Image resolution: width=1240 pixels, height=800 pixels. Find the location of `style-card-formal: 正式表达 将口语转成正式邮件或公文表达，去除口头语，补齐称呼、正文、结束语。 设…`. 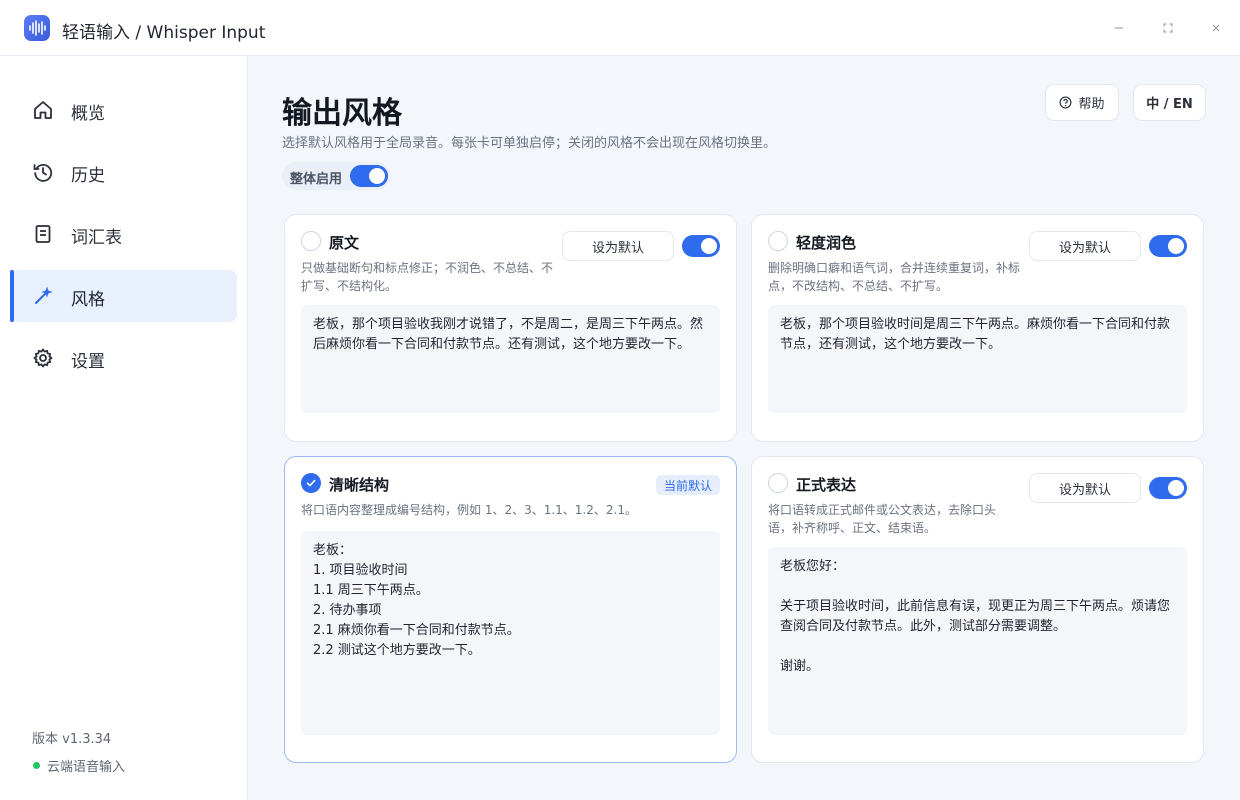

style-card-formal: 正式表达 将口语转成正式邮件或公文表达，去除口头语，补齐称呼、正文、结束语。 设… is located at coordinates (977, 609).